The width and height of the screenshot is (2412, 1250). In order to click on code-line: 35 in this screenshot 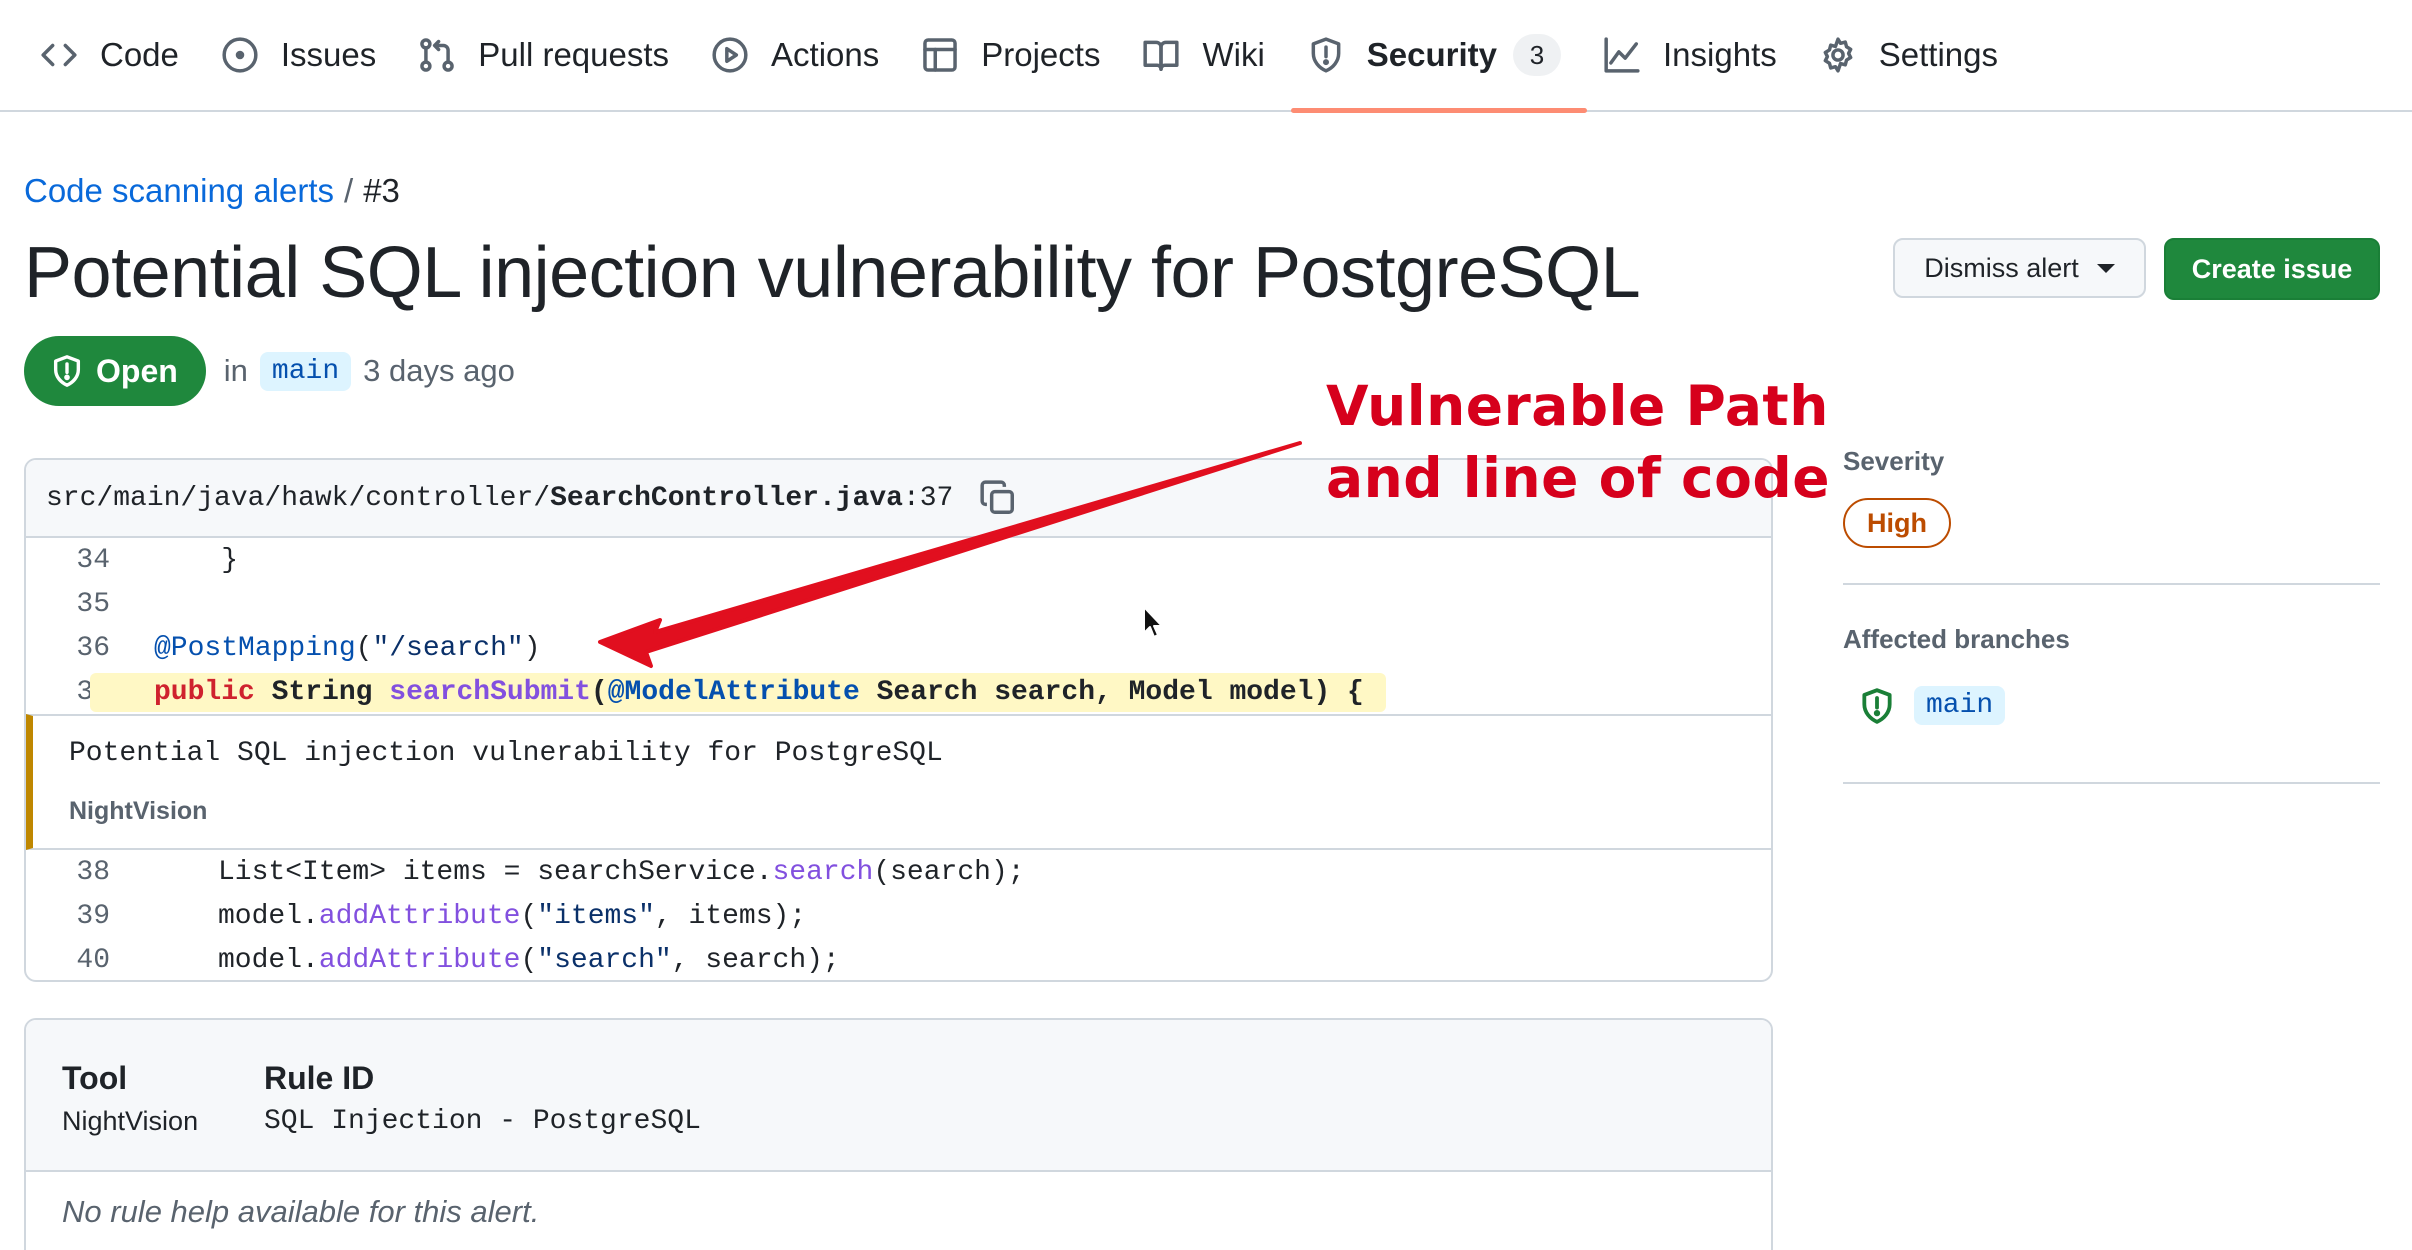, I will do `click(898, 604)`.